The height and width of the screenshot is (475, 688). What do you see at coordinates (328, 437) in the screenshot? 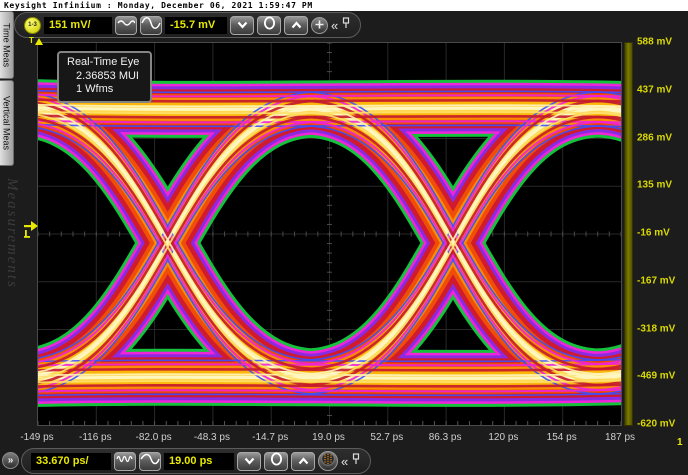
I see `x-axis-label: 19.0 ps` at bounding box center [328, 437].